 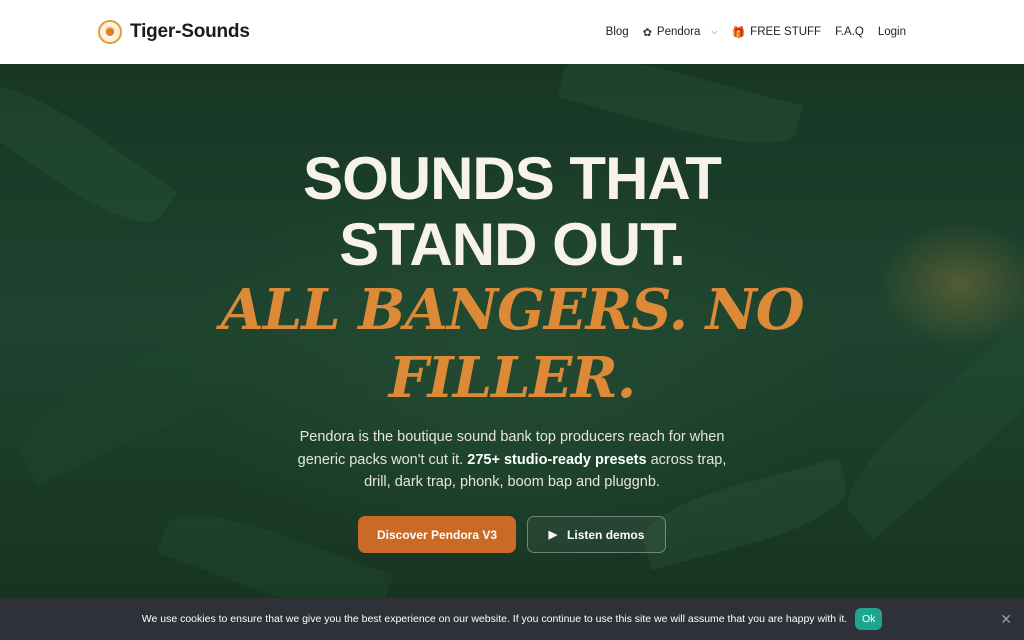 I want to click on nav-blog-label: Blog, so click(x=617, y=32).